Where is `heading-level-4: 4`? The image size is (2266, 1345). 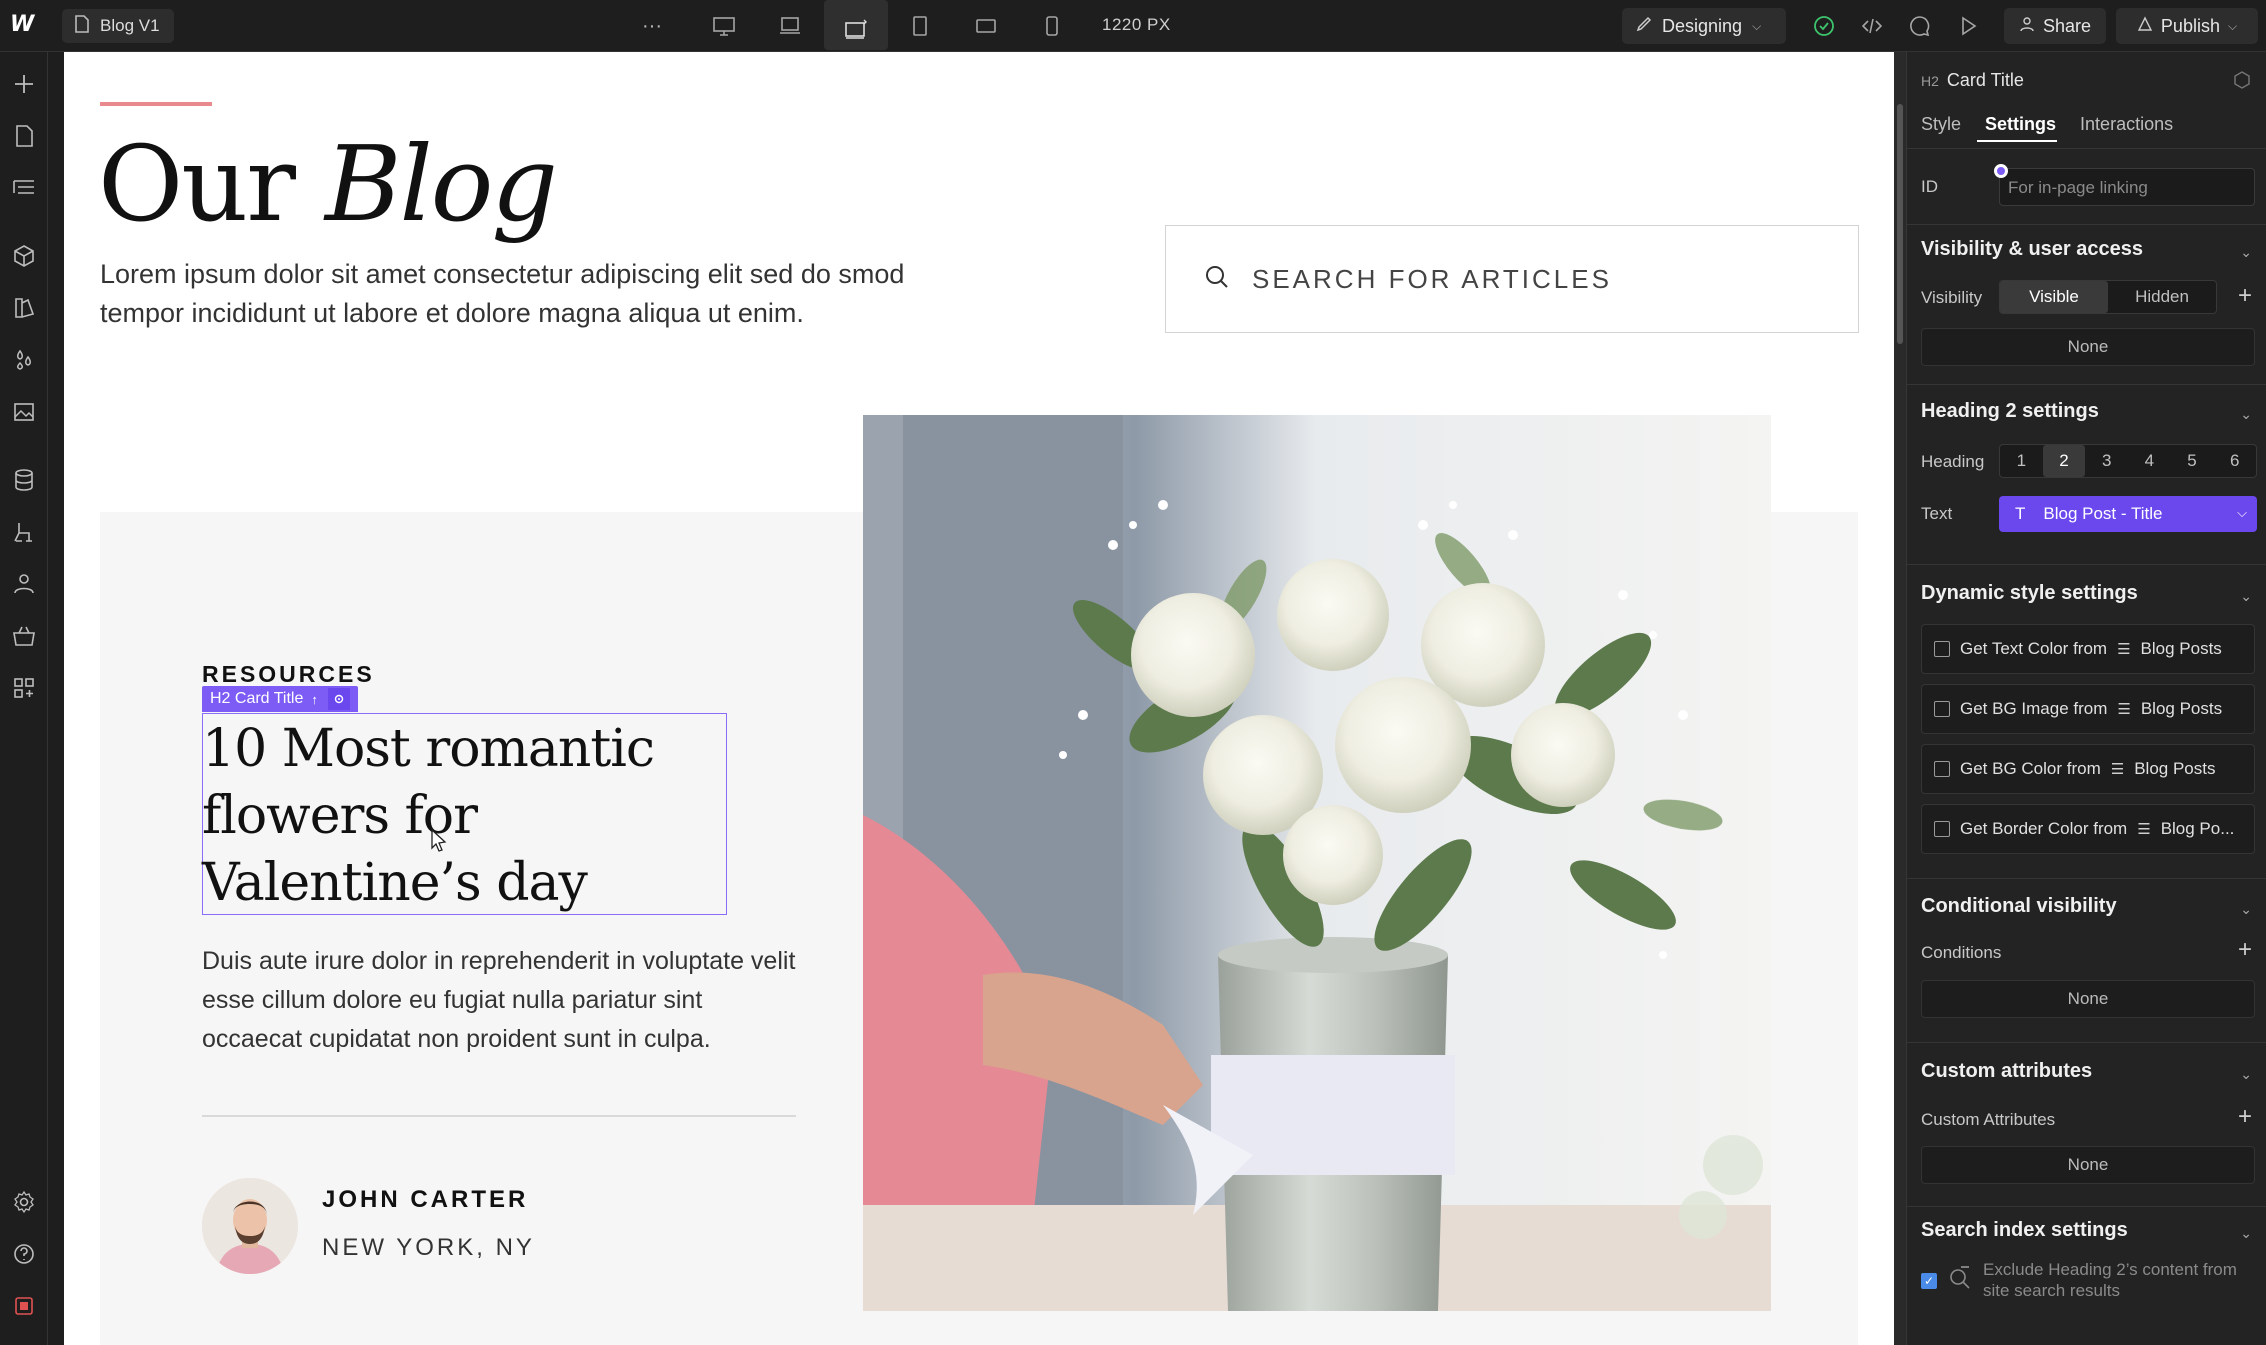
heading-level-4: 4 is located at coordinates (2149, 461).